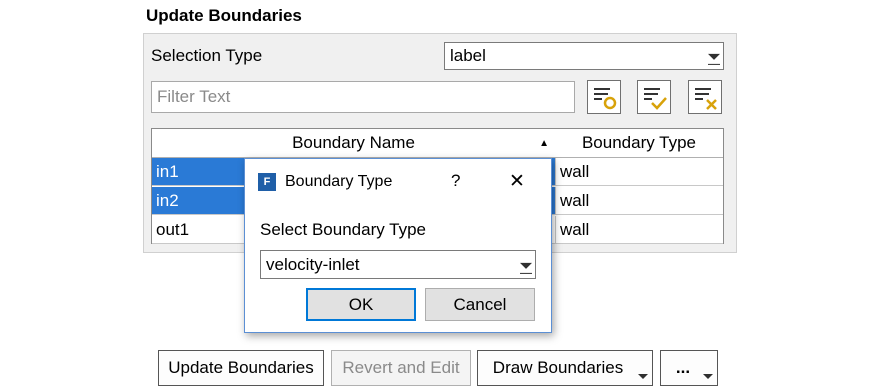  I want to click on draw-boundaries-button: Draw Boundaries, so click(565, 368).